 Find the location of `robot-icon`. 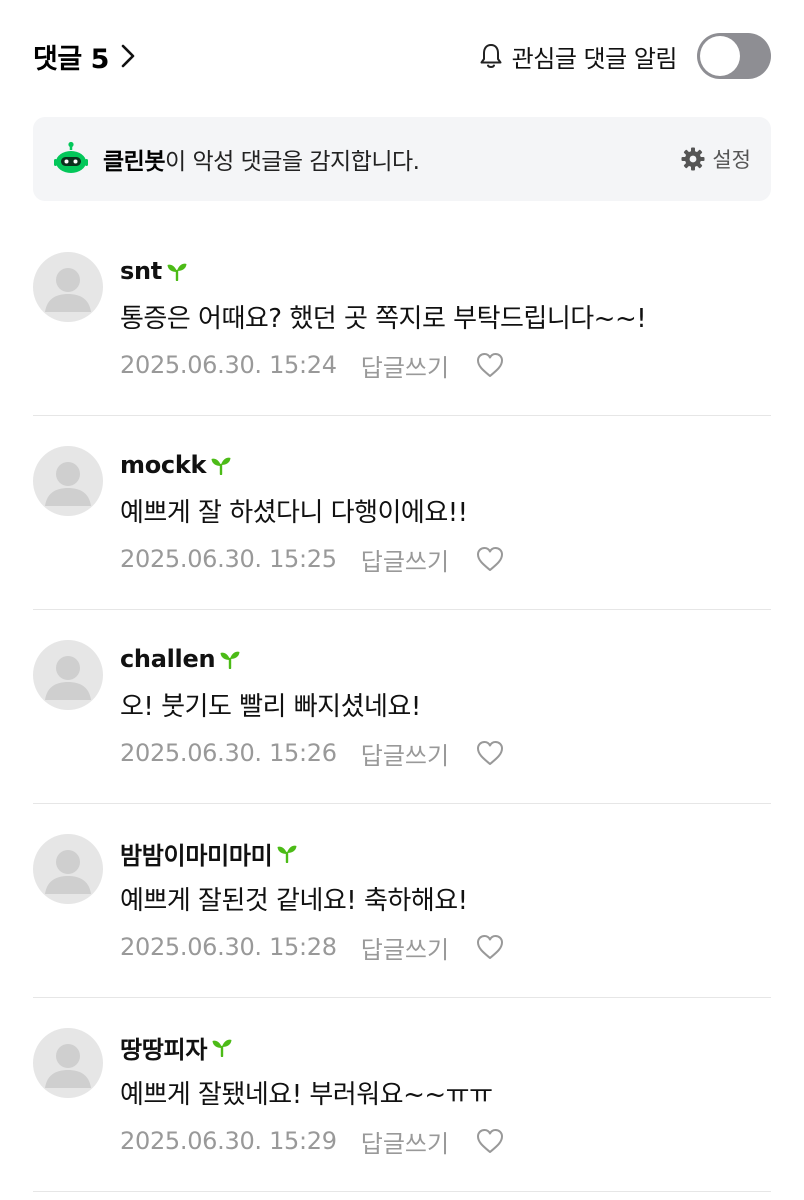

robot-icon is located at coordinates (71, 157).